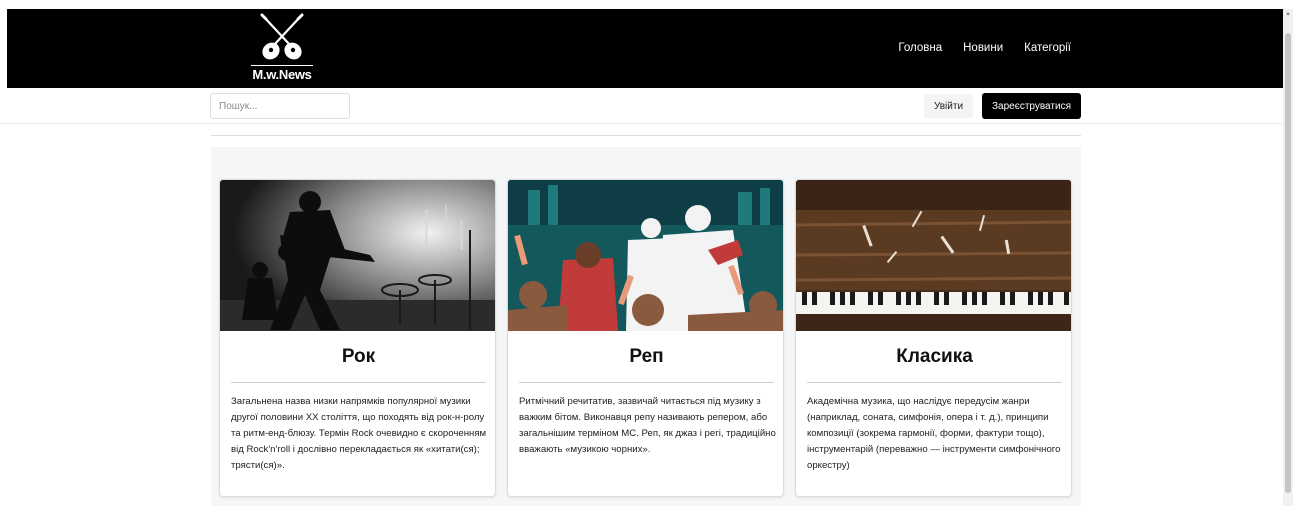 The image size is (1293, 506). What do you see at coordinates (933, 255) in the screenshot?
I see `card-image-classic` at bounding box center [933, 255].